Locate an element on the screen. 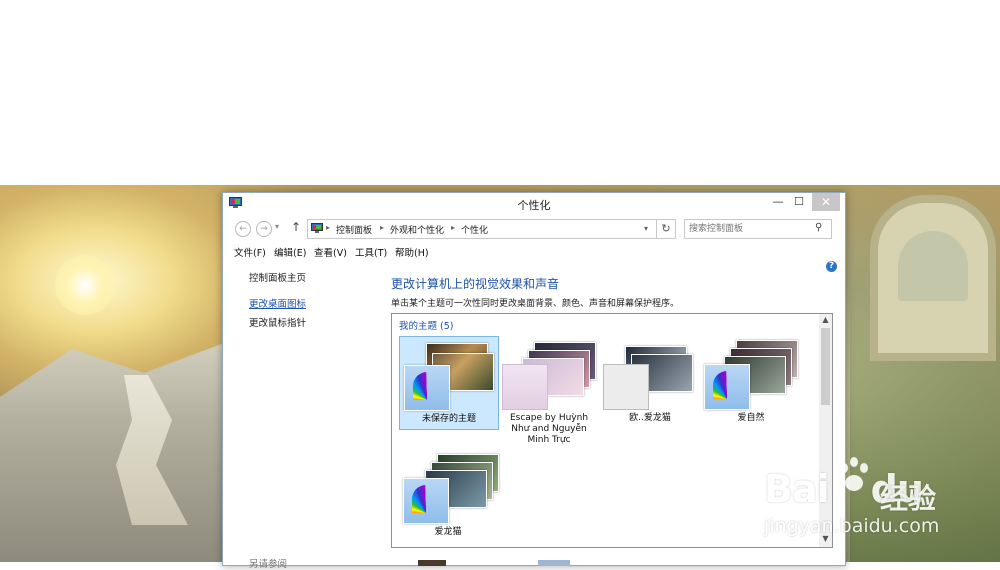 The image size is (1000, 570). wallpaper-hills is located at coordinates (120, 449).